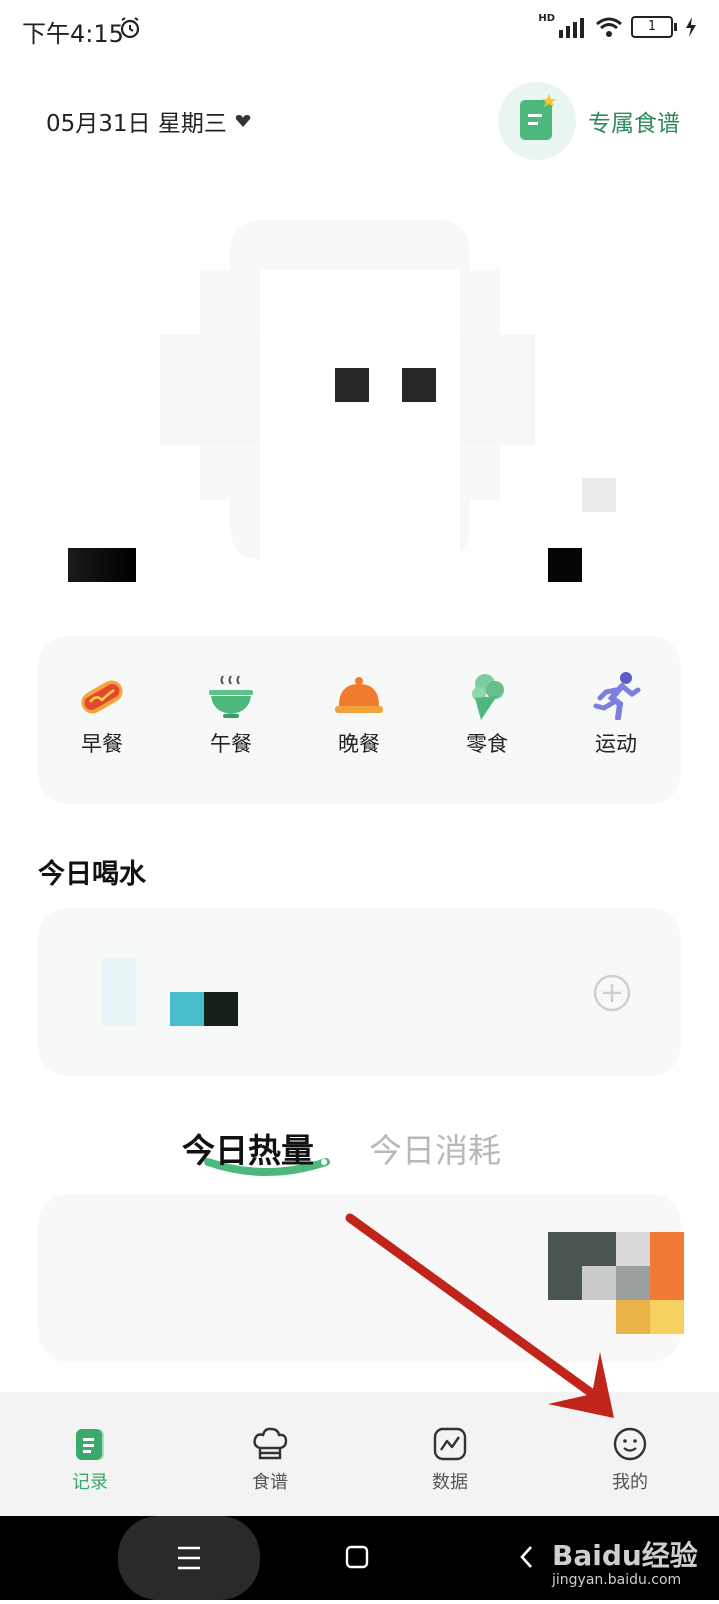  I want to click on running-icon, so click(617, 696).